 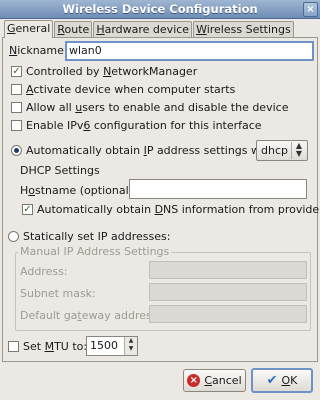 What do you see at coordinates (185, 107) in the screenshot?
I see `allow-users-label-post: sers to enable and disable the device` at bounding box center [185, 107].